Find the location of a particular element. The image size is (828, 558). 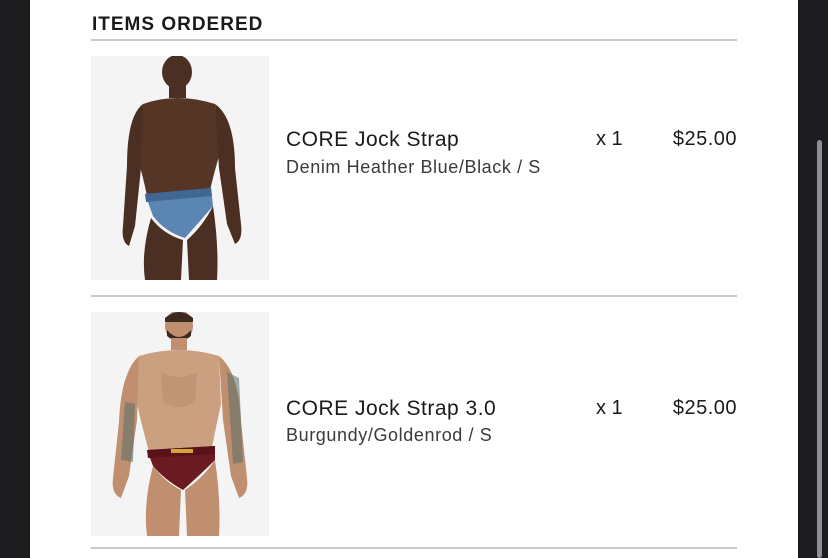

scrollbar-thumb is located at coordinates (819, 349).